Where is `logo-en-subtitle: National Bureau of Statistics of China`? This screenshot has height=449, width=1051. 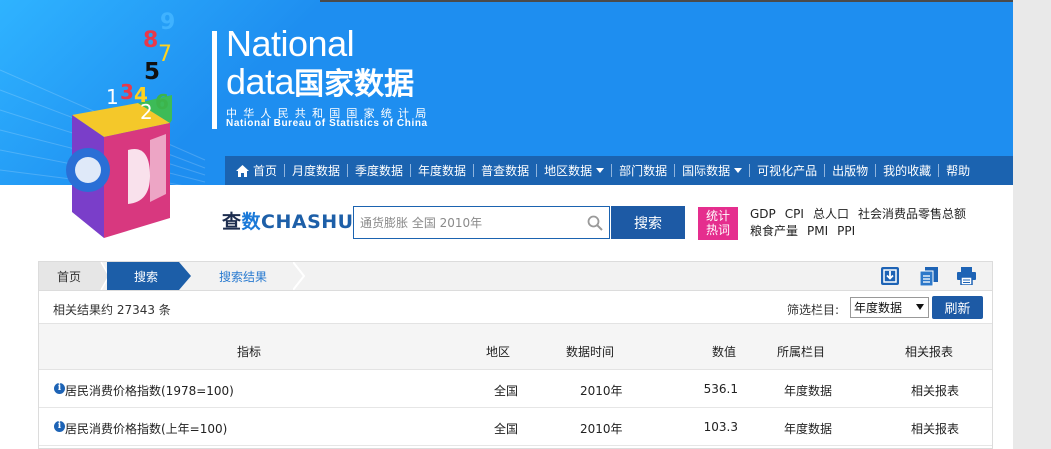
logo-en-subtitle: National Bureau of Statistics of China is located at coordinates (327, 123).